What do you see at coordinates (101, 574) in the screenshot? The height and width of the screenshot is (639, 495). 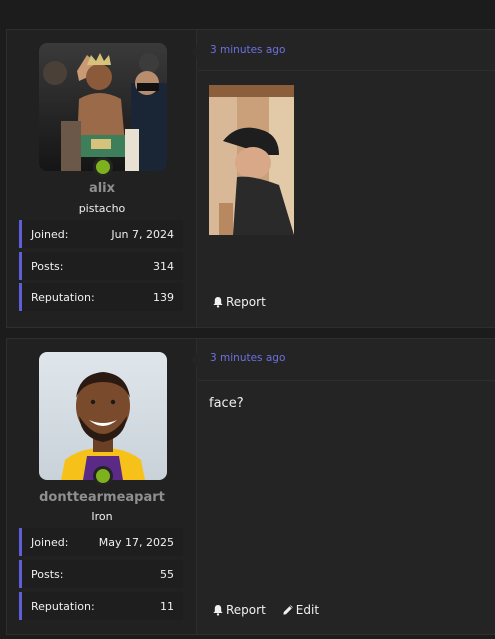 I see `stat-posts: Posts: 55` at bounding box center [101, 574].